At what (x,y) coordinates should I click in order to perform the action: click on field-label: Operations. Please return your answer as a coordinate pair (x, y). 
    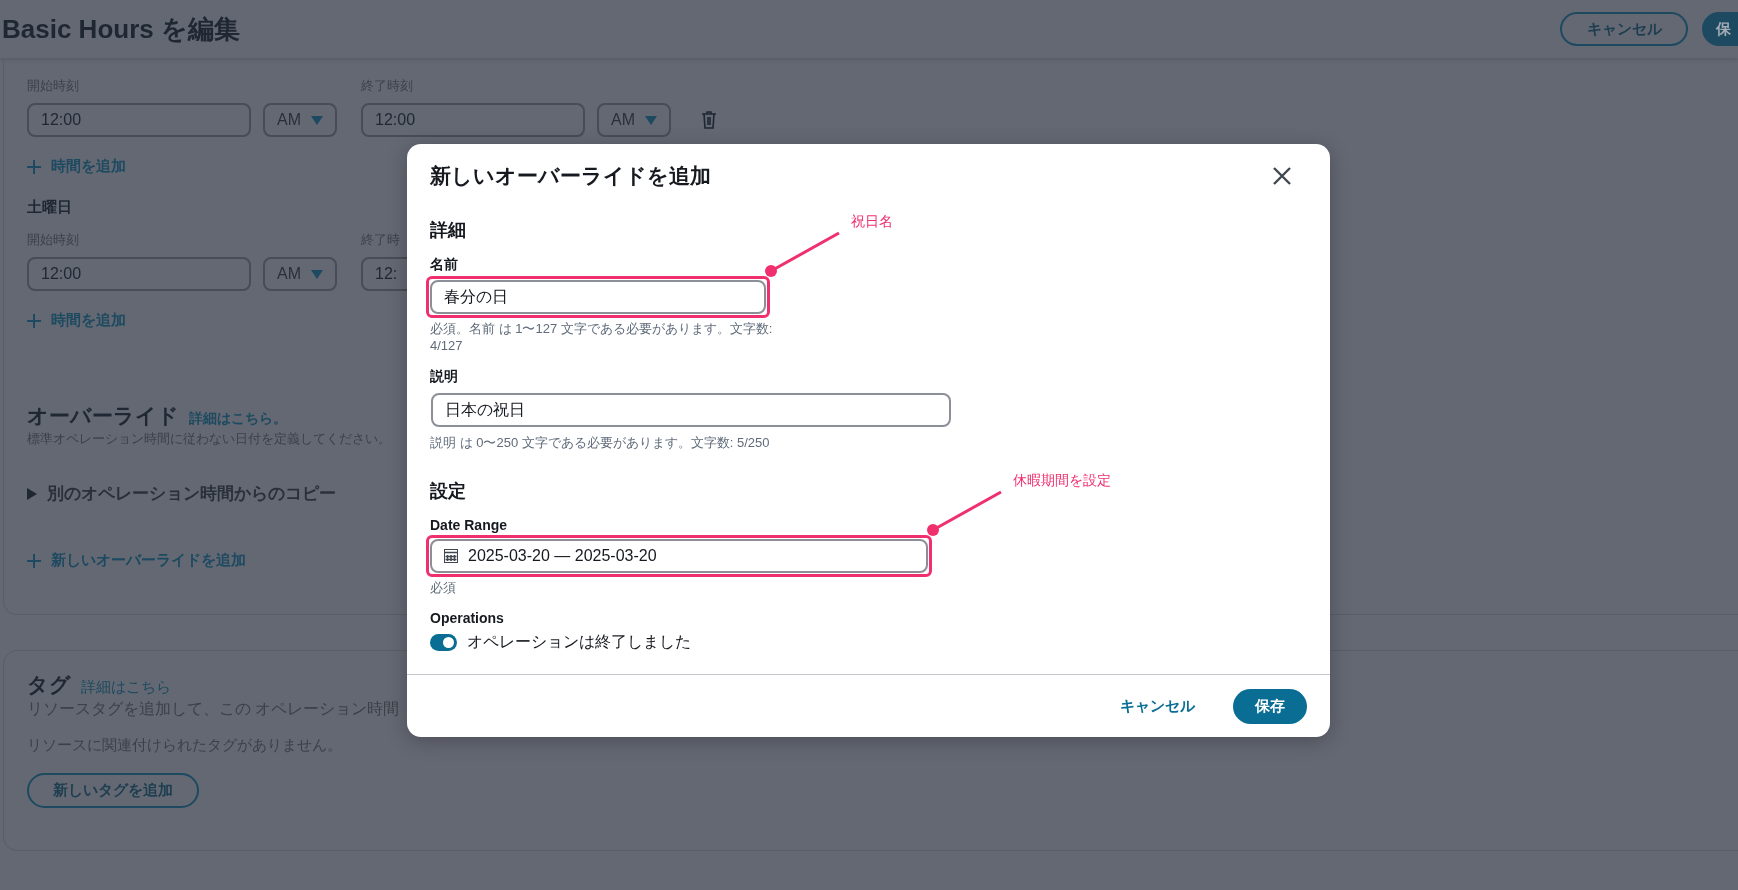
    Looking at the image, I should click on (467, 618).